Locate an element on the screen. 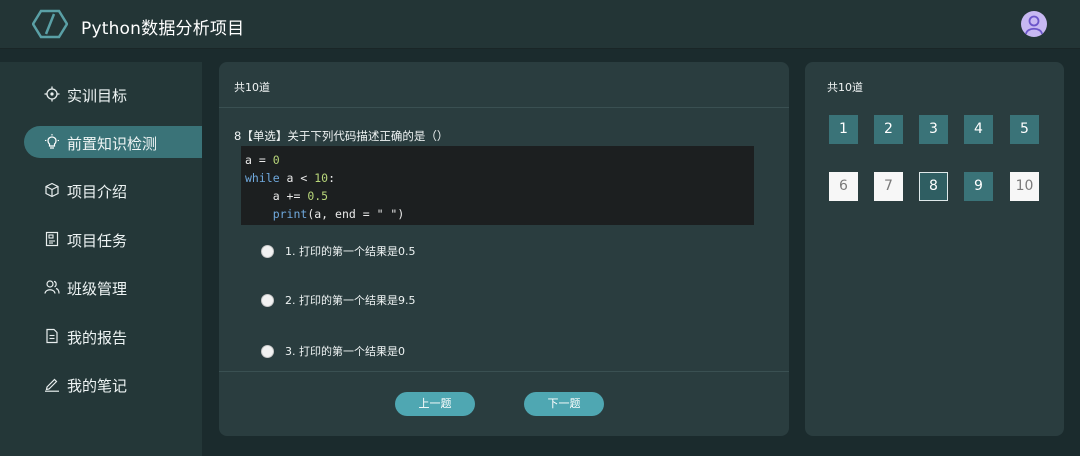 The image size is (1080, 456). cube-icon is located at coordinates (52, 190).